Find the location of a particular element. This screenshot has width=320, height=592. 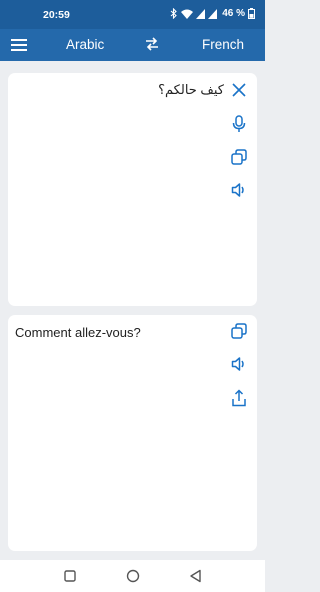

battery-icon is located at coordinates (251, 13).